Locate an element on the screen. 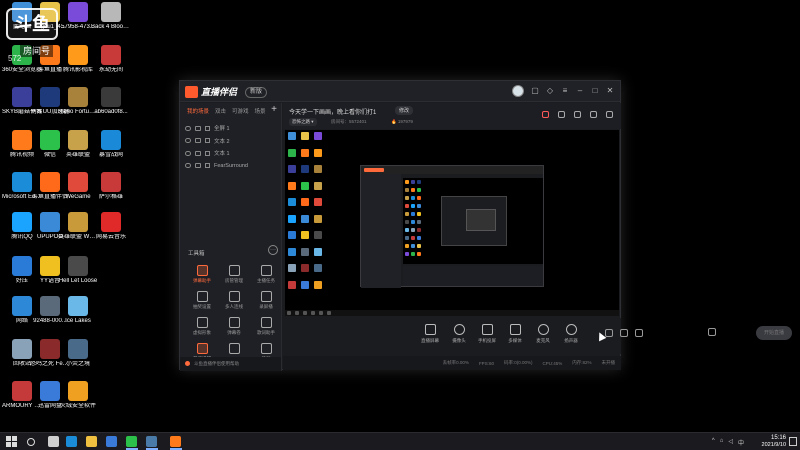 The image size is (800, 450). menu-icon: ≡ is located at coordinates (565, 91).